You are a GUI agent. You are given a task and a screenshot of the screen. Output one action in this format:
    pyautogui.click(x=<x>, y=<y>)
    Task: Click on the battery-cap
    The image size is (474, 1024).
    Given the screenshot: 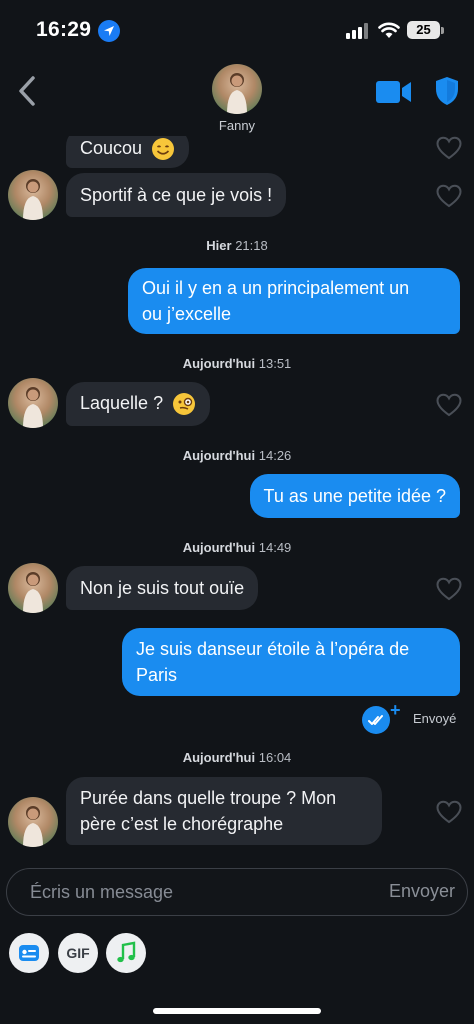 What is the action you would take?
    pyautogui.click(x=442, y=30)
    